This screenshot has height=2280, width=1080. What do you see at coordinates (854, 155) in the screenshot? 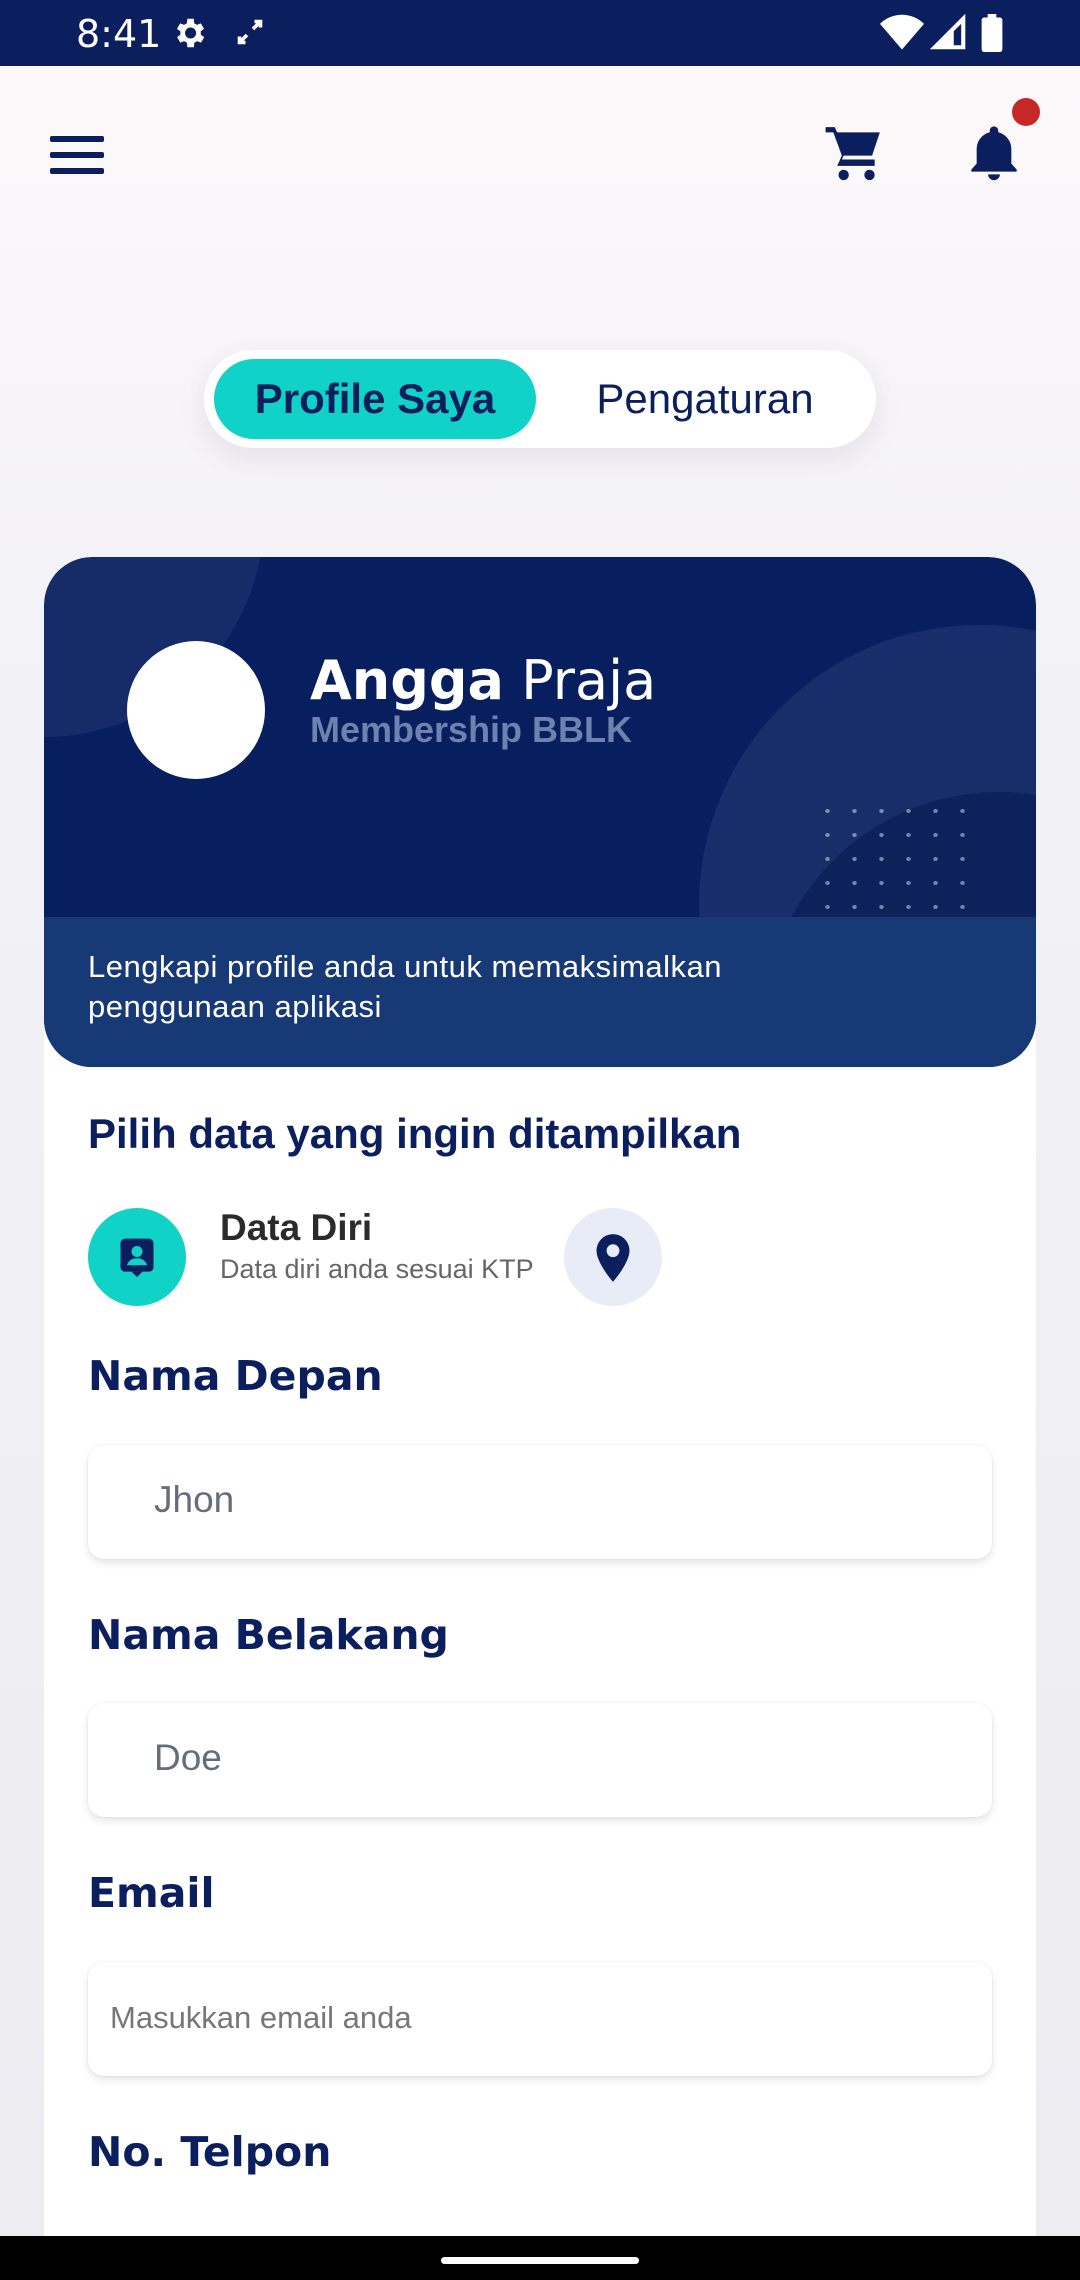
I see `cart-icon` at bounding box center [854, 155].